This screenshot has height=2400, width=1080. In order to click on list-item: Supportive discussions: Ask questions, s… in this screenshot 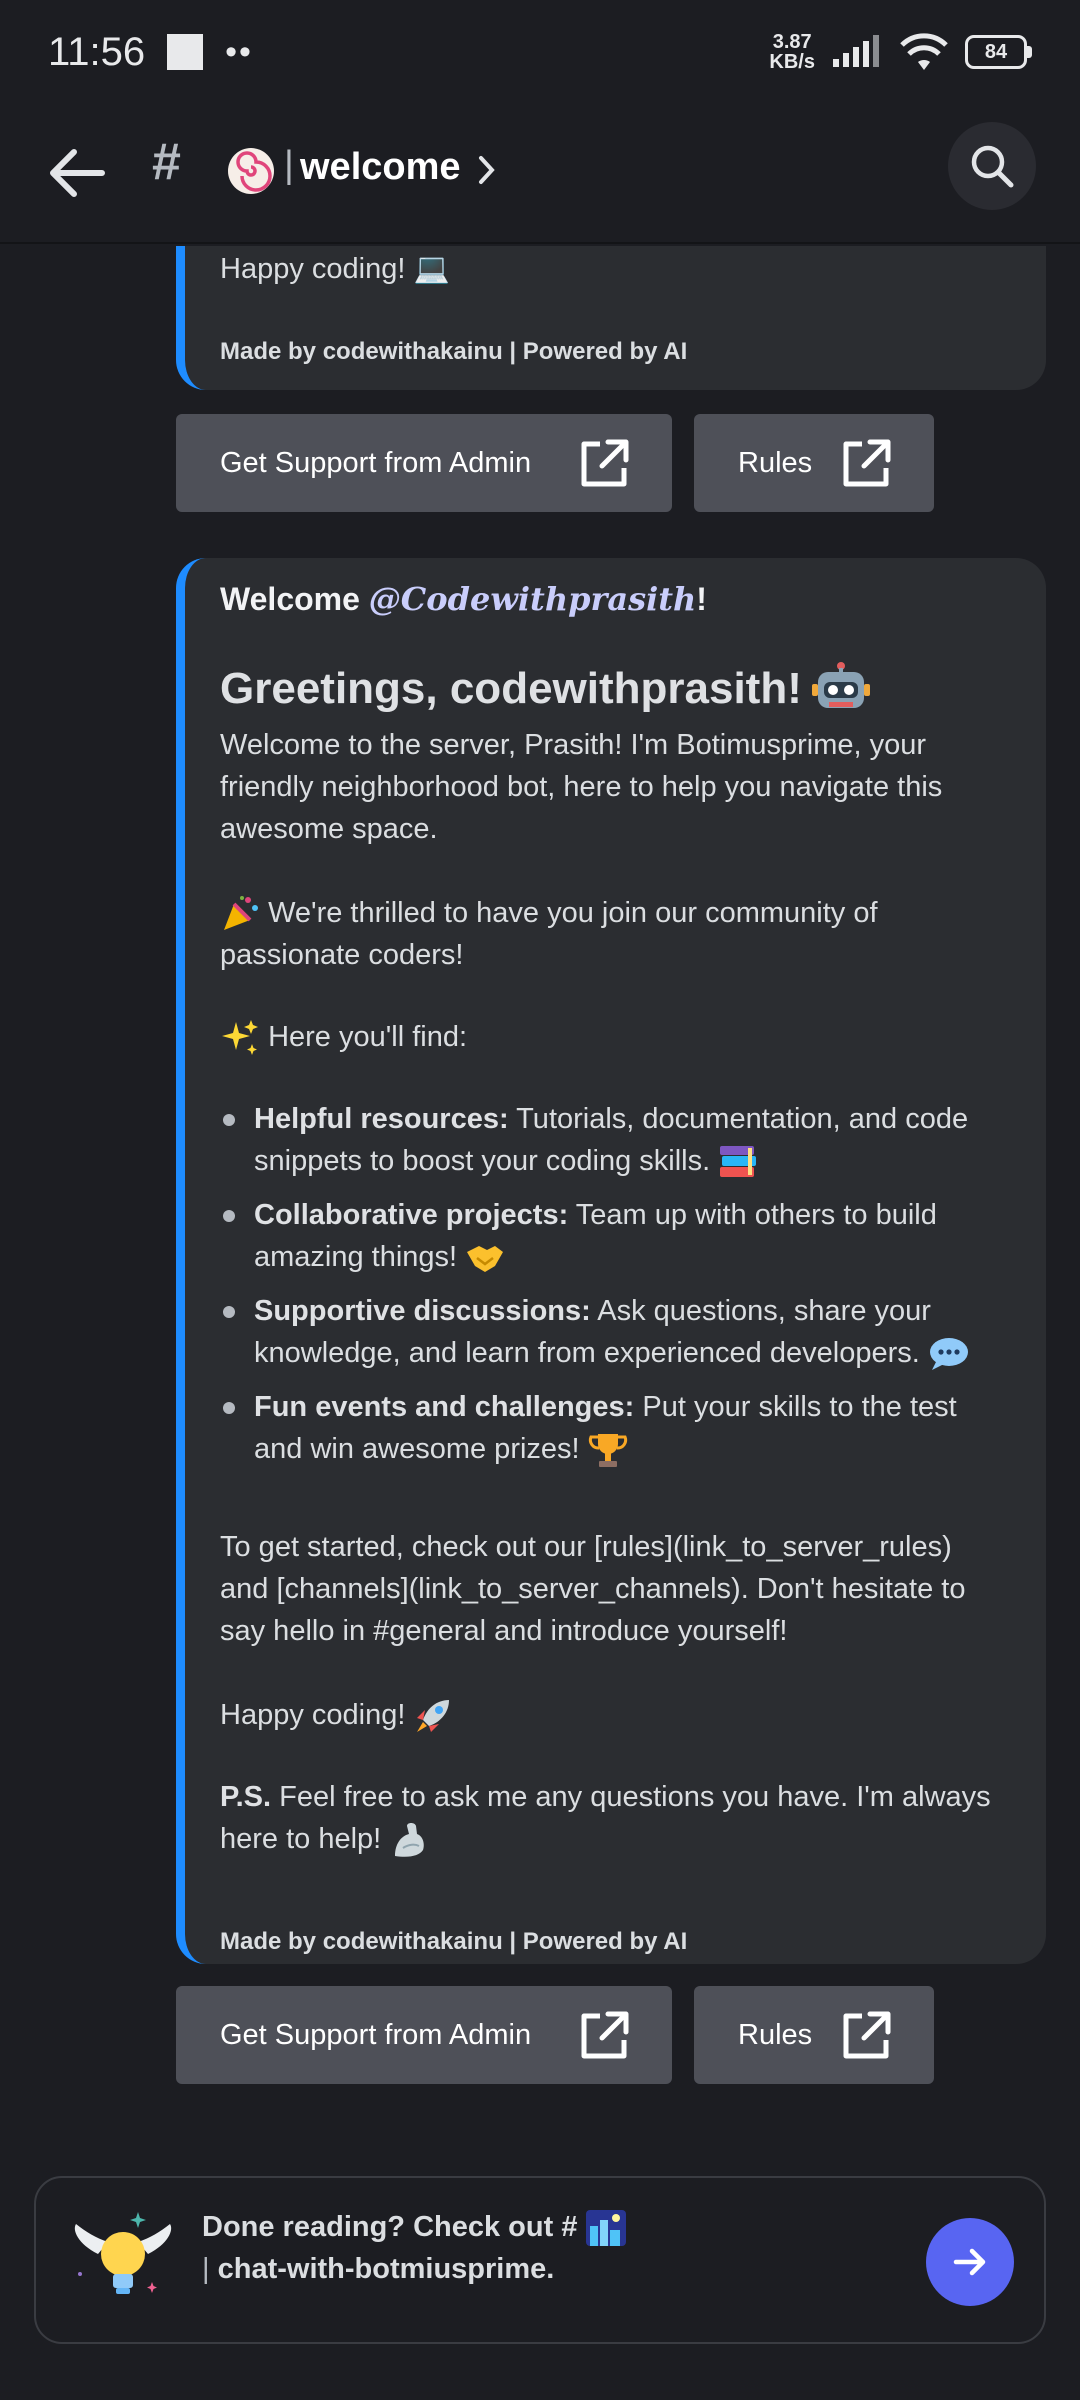, I will do `click(610, 1332)`.